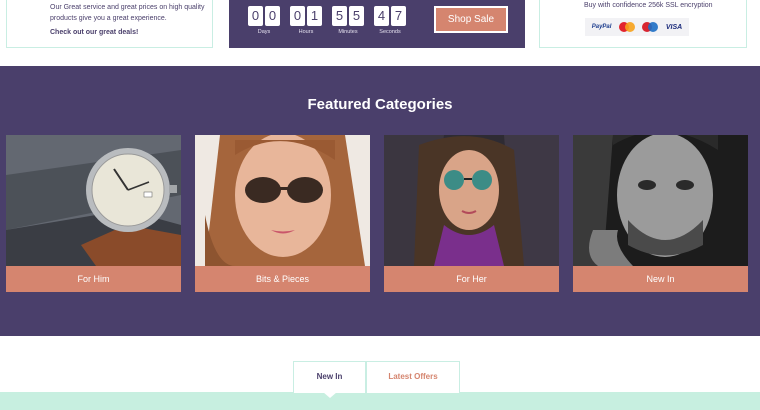 The width and height of the screenshot is (760, 410). I want to click on countdown-label: Hours, so click(306, 32).